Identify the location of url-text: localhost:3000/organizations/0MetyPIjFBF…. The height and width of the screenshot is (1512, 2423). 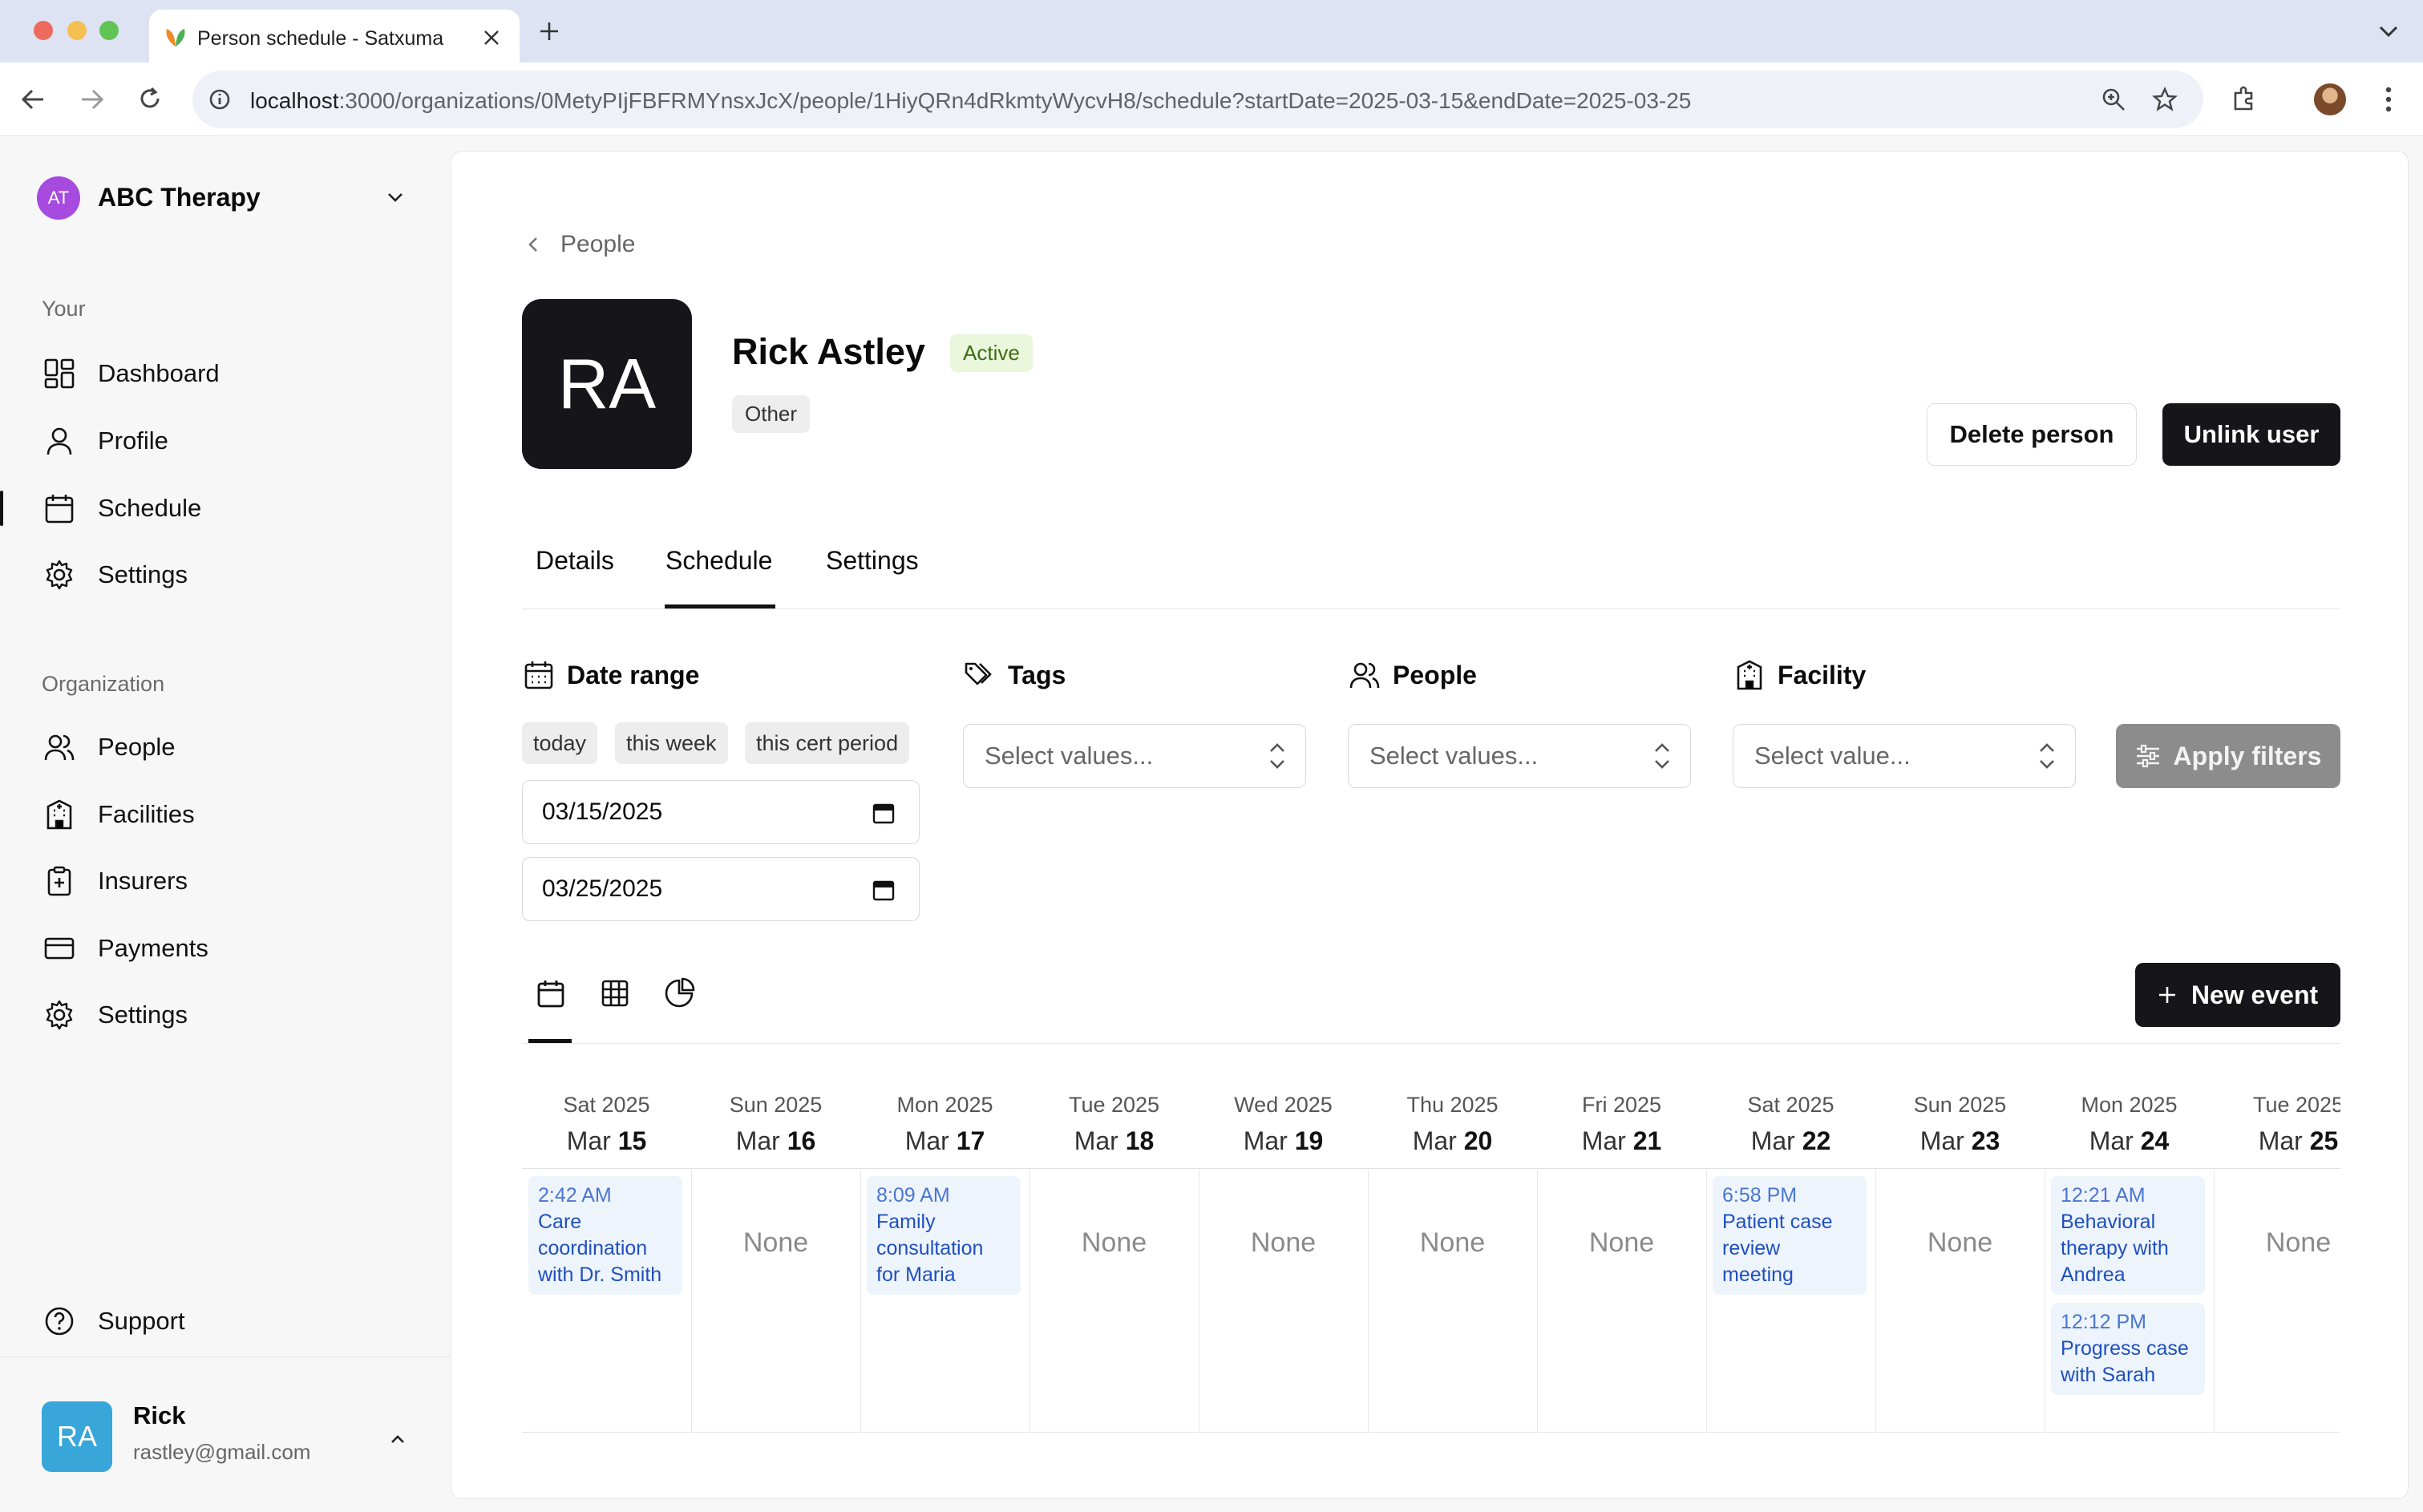
(970, 101).